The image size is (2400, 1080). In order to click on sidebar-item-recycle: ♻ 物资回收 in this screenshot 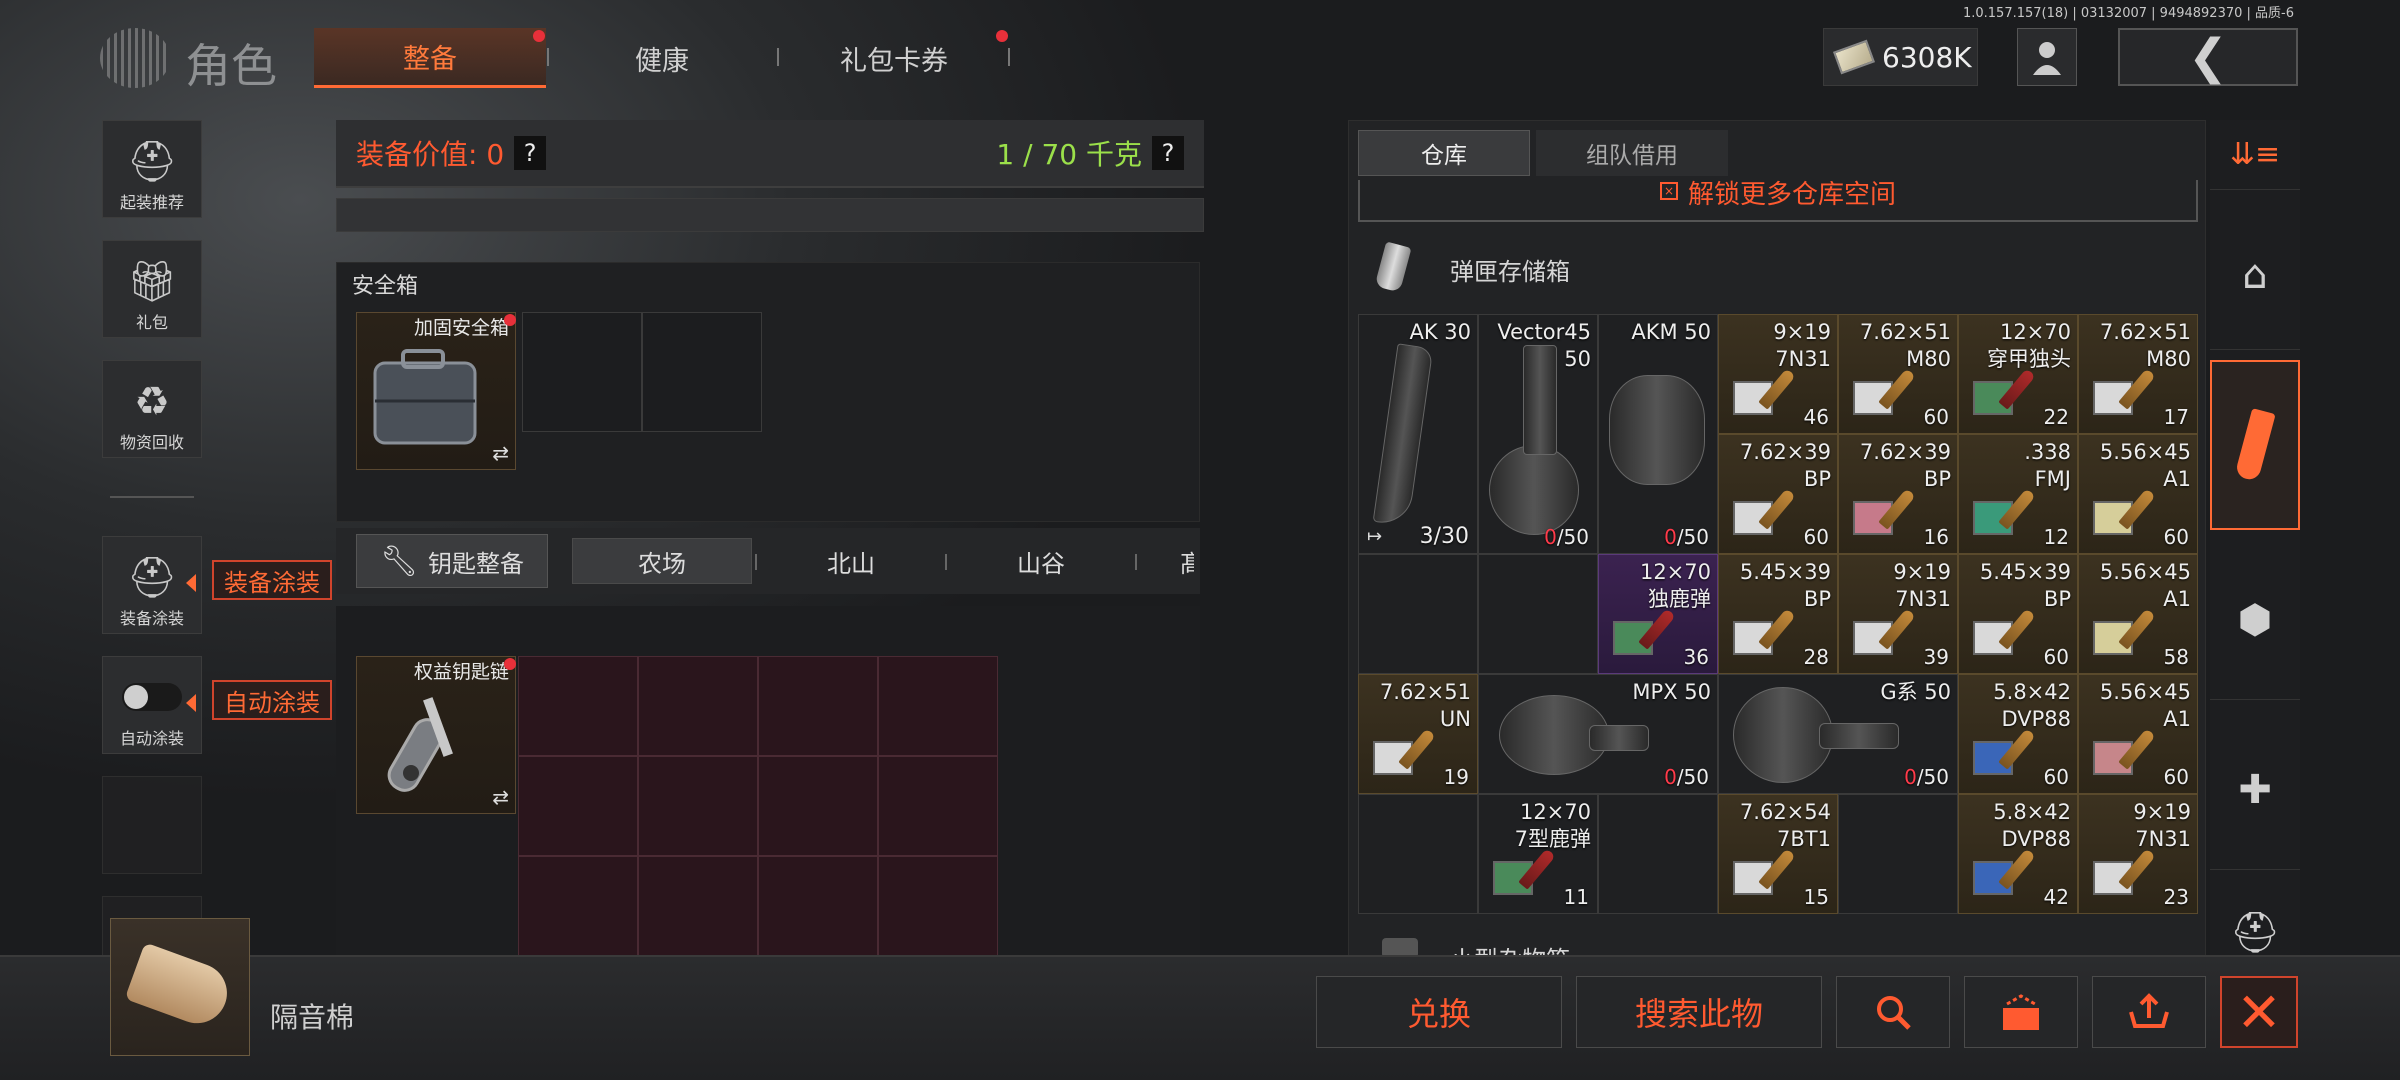, I will do `click(152, 409)`.